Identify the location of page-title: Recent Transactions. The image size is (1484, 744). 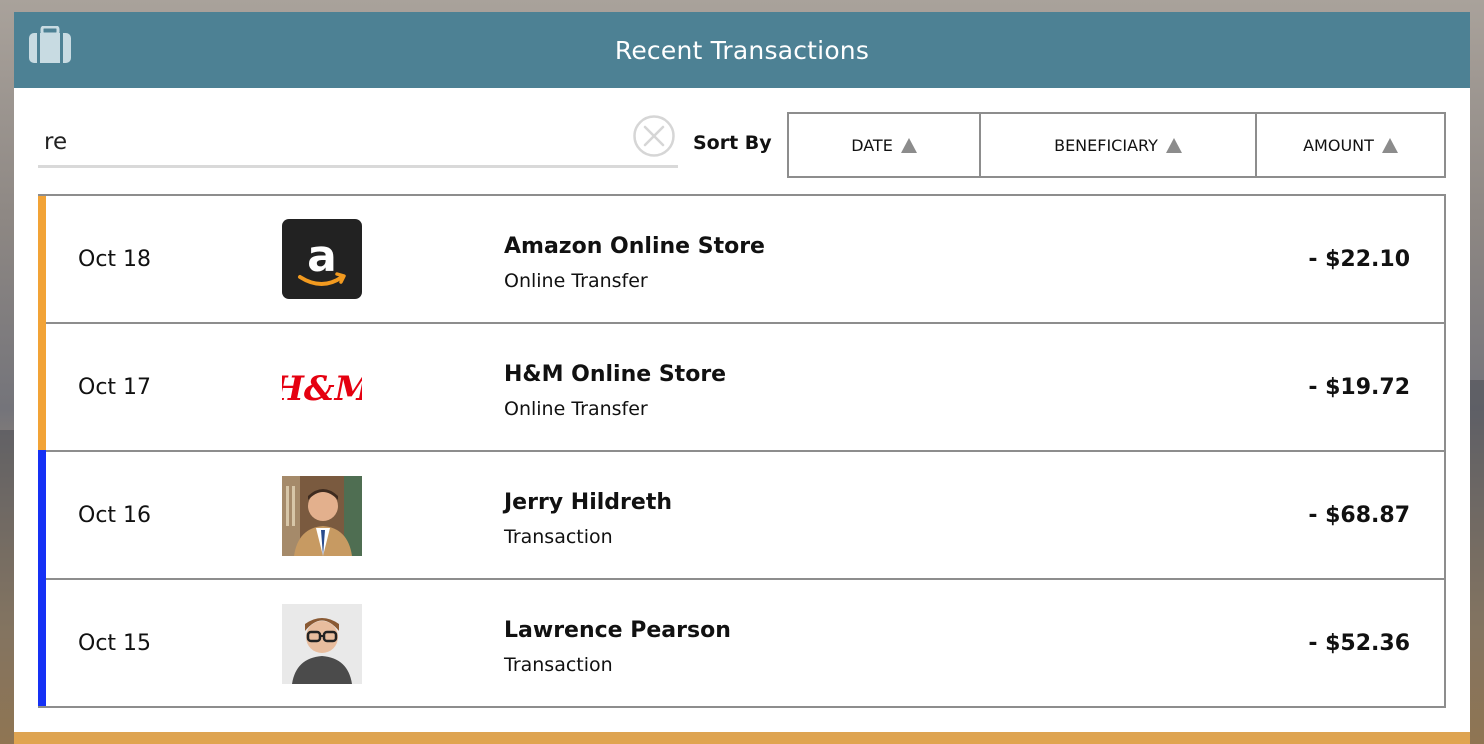
(742, 50).